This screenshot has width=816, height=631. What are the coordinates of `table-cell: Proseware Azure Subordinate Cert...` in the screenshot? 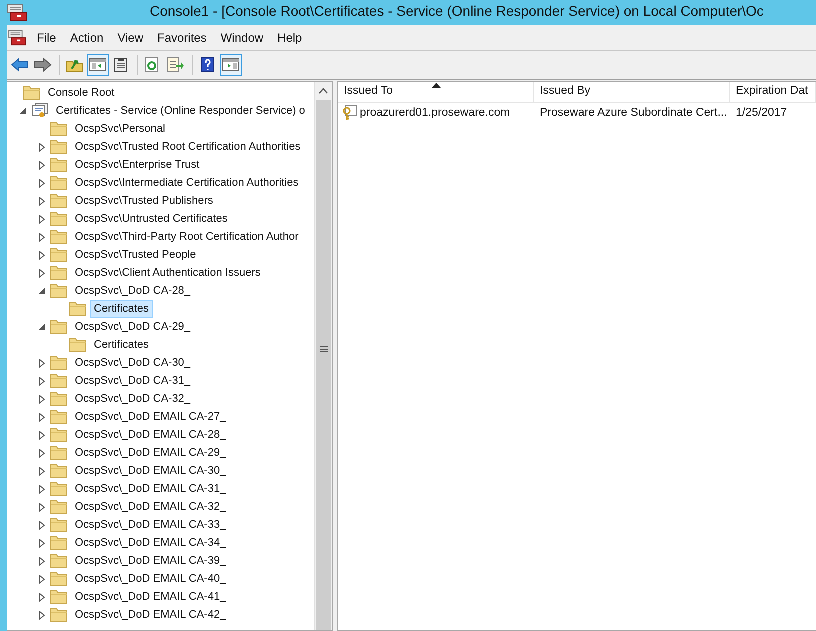 It's located at (634, 113).